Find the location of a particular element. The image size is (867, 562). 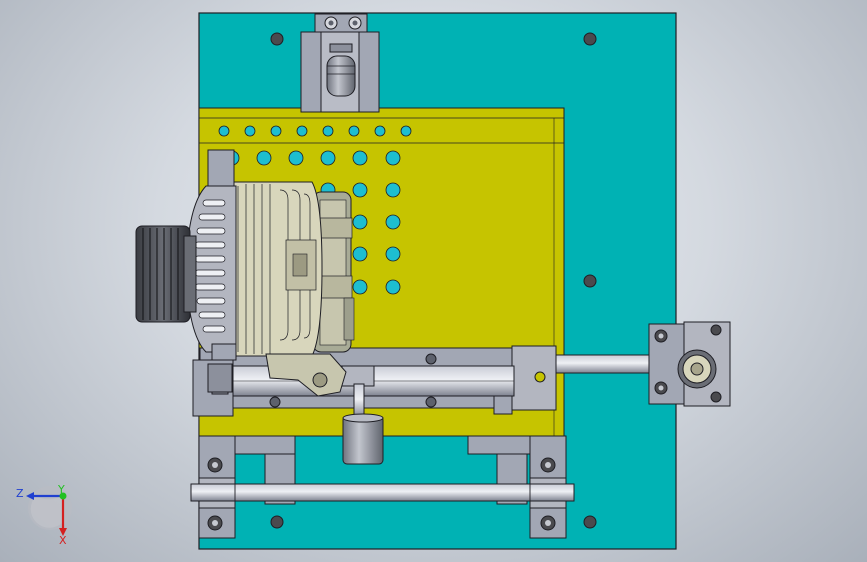

x-axis-label: X is located at coordinates (63, 540).